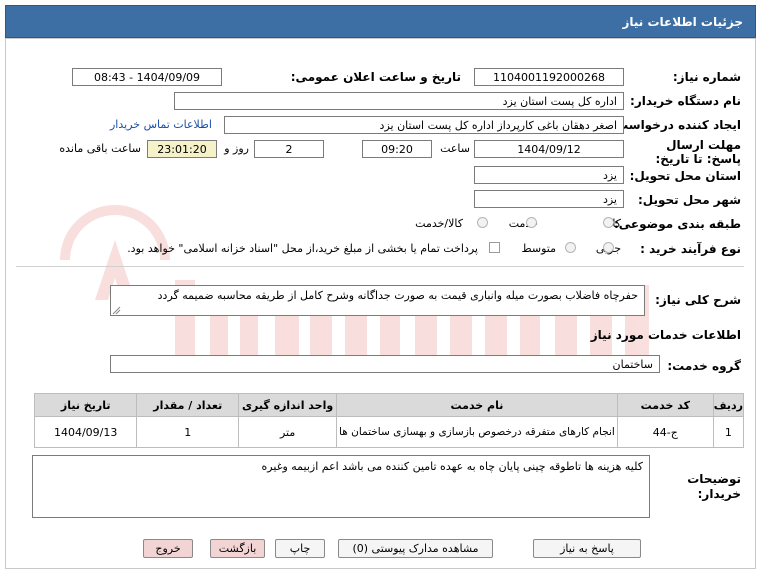 Image resolution: width=761 pixels, height=574 pixels. What do you see at coordinates (455, 148) in the screenshot?
I see `time-label: ساعت` at bounding box center [455, 148].